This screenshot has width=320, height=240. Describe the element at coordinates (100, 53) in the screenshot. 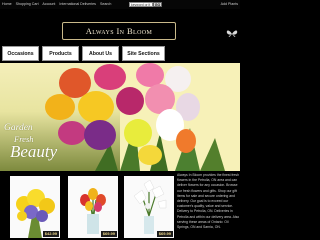

I see `menu-about-button: About Us` at that location.